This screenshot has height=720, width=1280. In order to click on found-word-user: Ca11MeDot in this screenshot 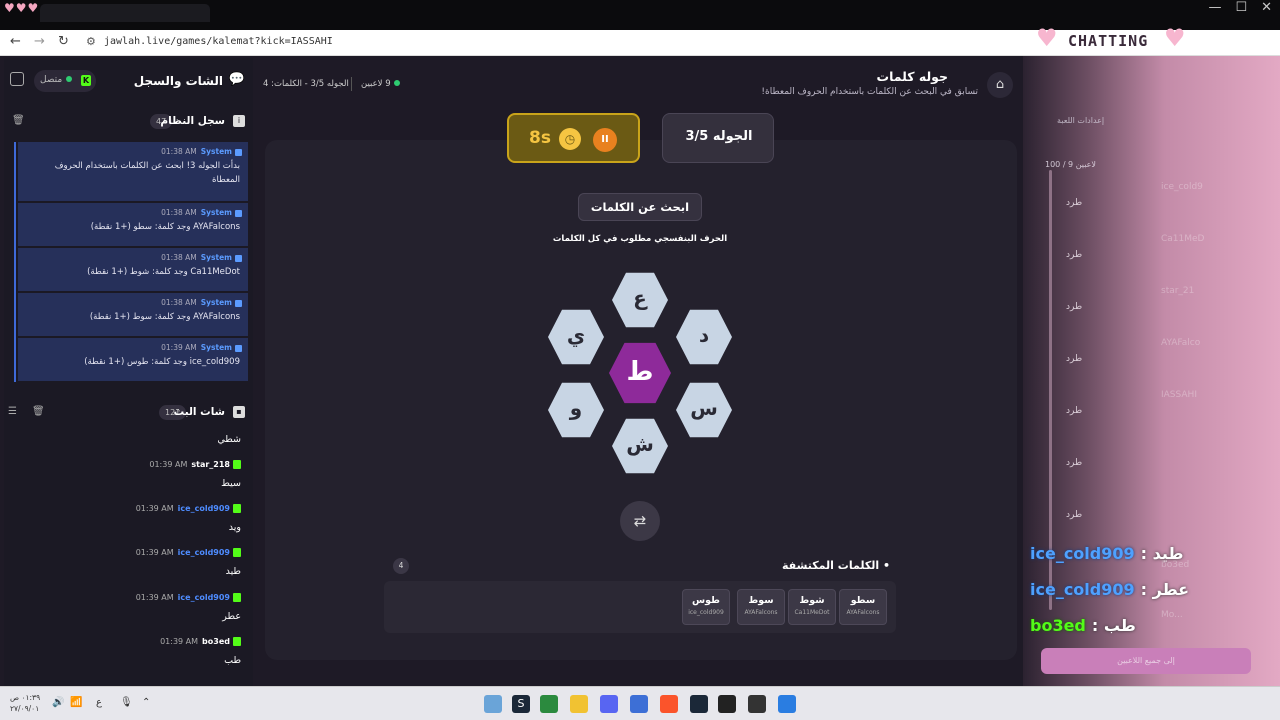, I will do `click(812, 612)`.